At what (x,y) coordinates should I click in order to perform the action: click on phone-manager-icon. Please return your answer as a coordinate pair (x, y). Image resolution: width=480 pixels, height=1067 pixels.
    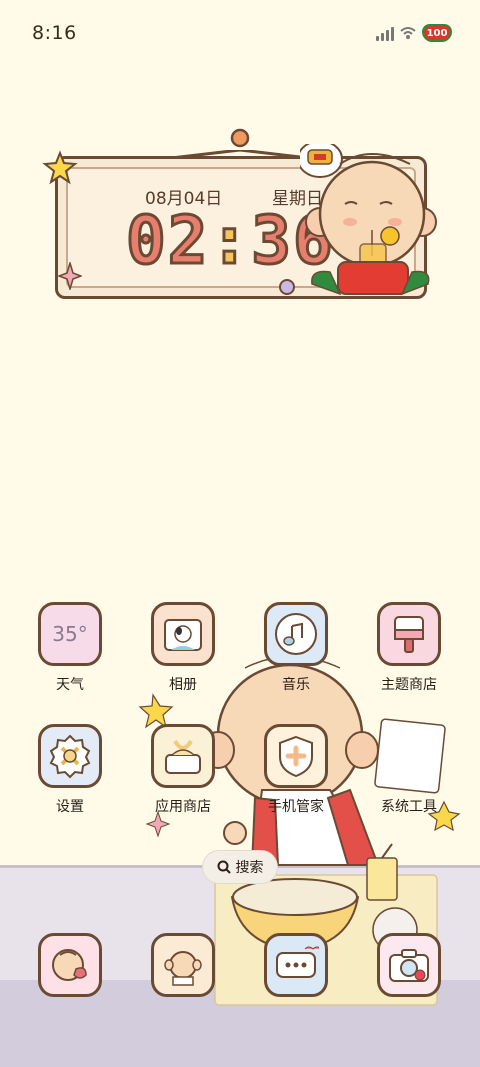
    Looking at the image, I should click on (296, 756).